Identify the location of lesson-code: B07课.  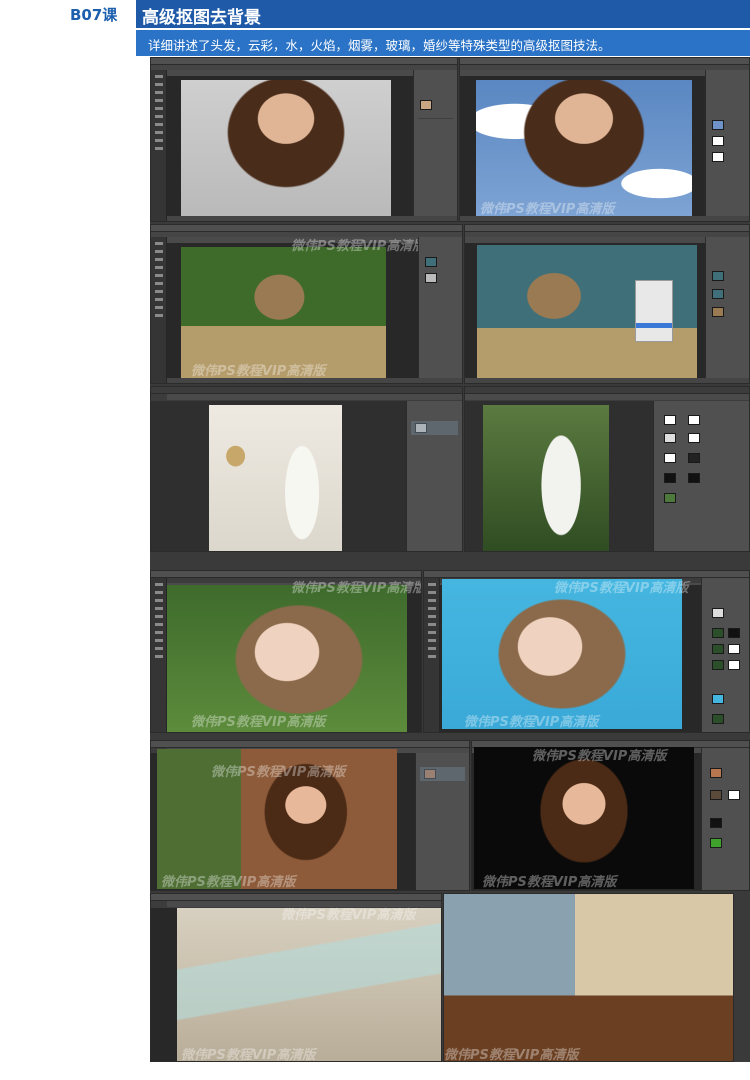
(94, 15).